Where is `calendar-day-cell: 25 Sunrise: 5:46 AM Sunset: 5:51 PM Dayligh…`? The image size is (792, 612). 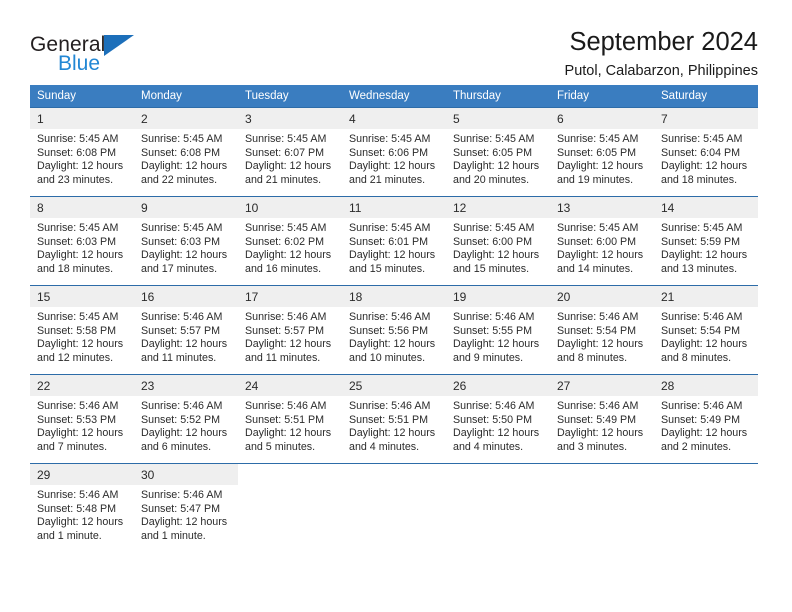 calendar-day-cell: 25 Sunrise: 5:46 AM Sunset: 5:51 PM Dayligh… is located at coordinates (394, 419).